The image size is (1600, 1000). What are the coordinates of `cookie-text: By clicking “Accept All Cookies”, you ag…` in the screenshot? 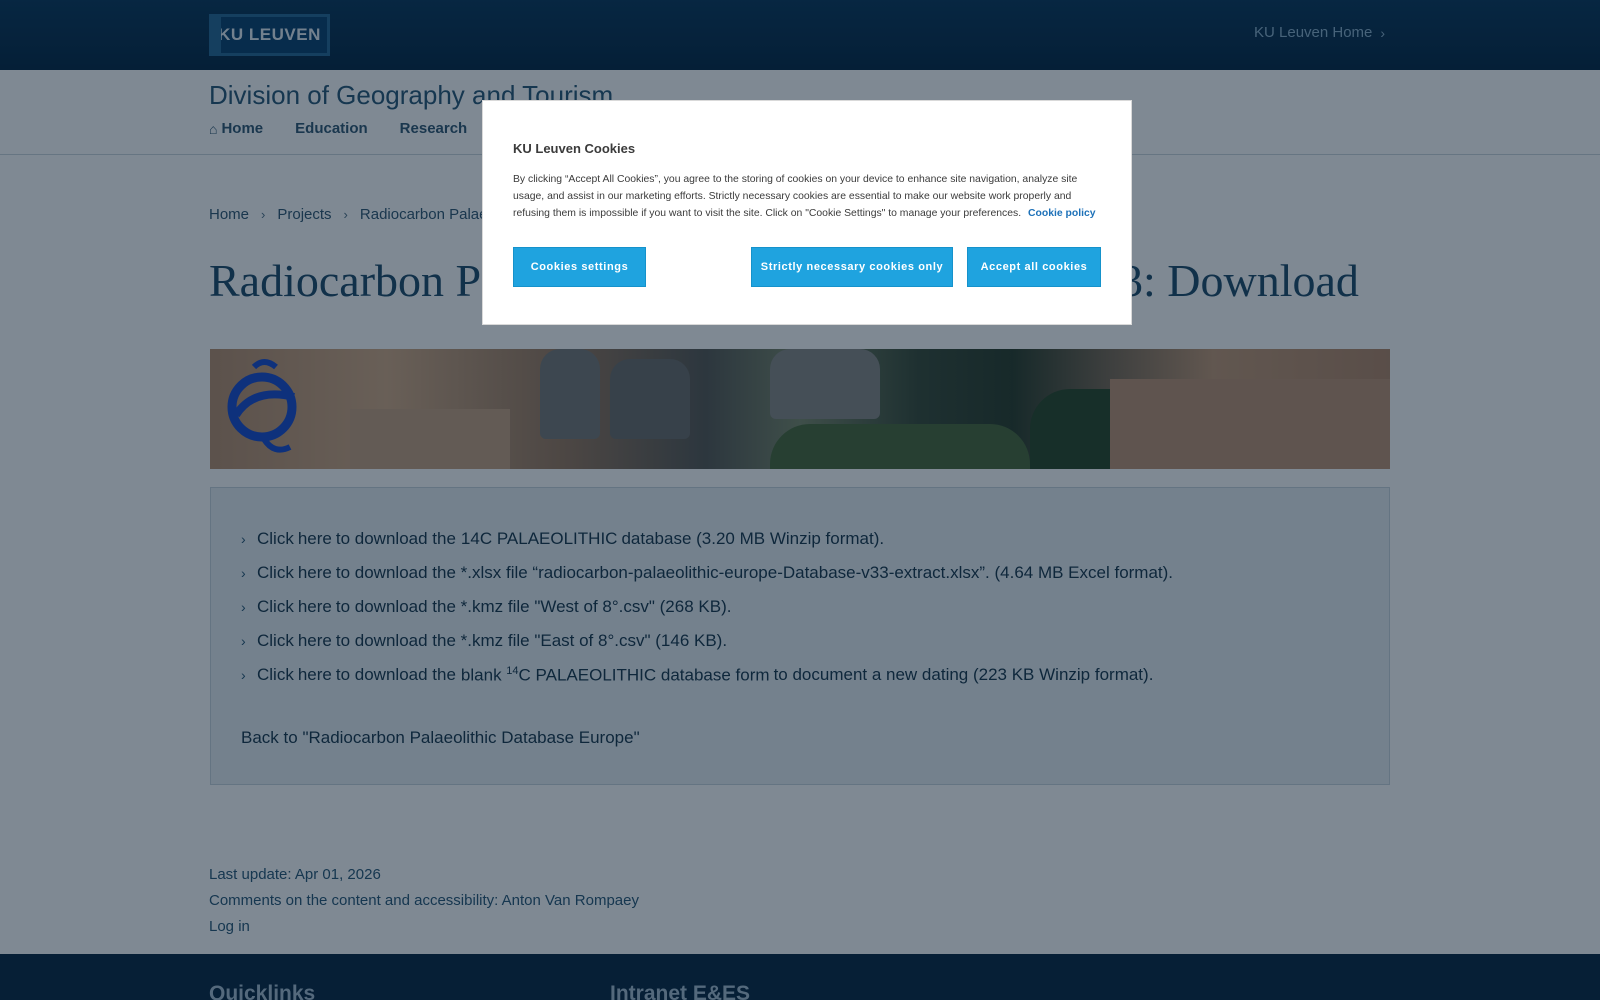 It's located at (804, 196).